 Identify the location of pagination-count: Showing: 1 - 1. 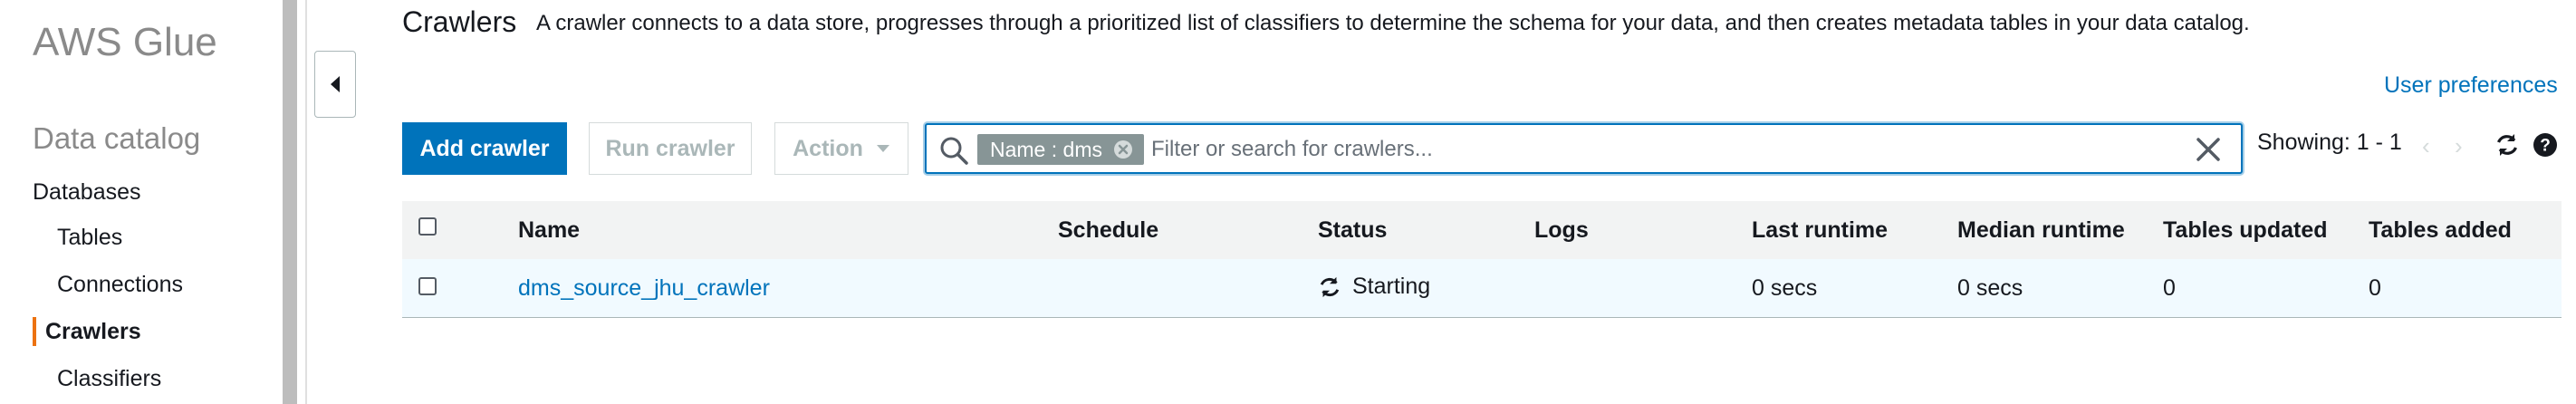
(2329, 143).